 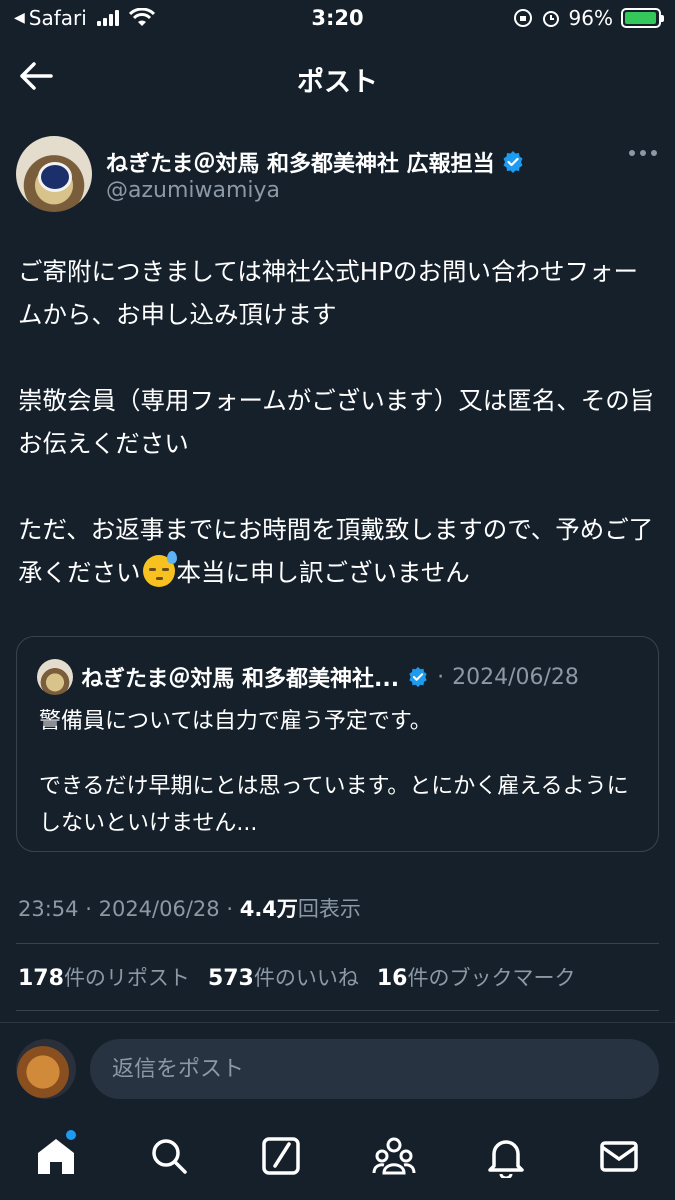 I want to click on tweet-paragraph: ご寄附につきましては神社公式HPのお問い合わせフォームから、お申し込み頂けます, so click(x=328, y=293).